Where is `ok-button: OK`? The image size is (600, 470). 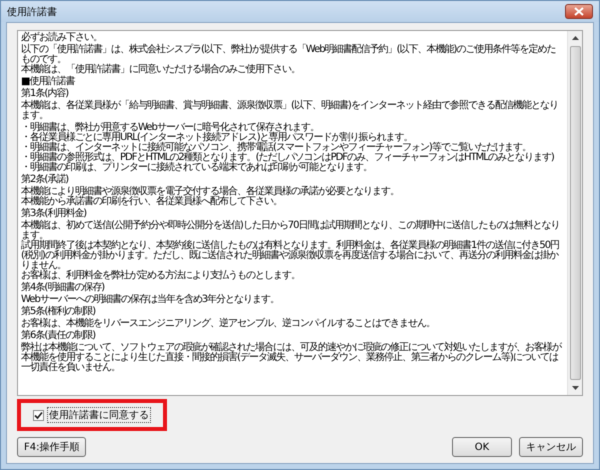
ok-button: OK is located at coordinates (482, 447).